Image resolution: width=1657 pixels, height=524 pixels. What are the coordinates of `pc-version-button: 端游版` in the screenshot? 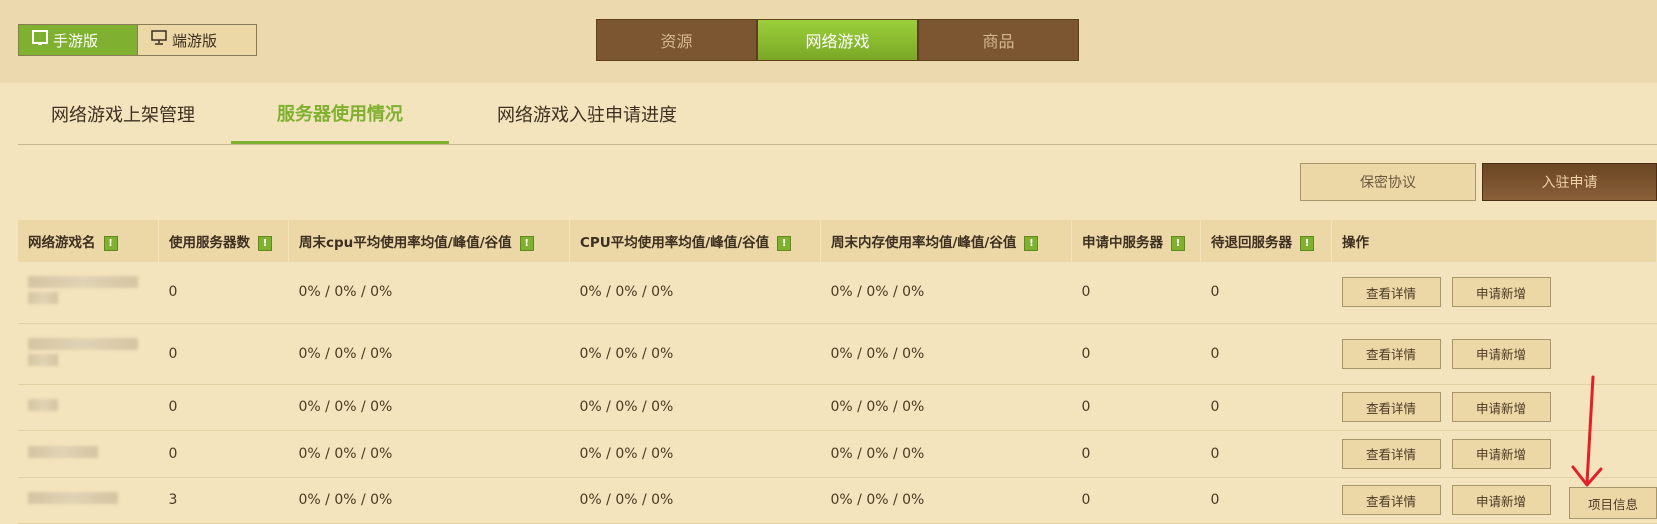 It's located at (196, 40).